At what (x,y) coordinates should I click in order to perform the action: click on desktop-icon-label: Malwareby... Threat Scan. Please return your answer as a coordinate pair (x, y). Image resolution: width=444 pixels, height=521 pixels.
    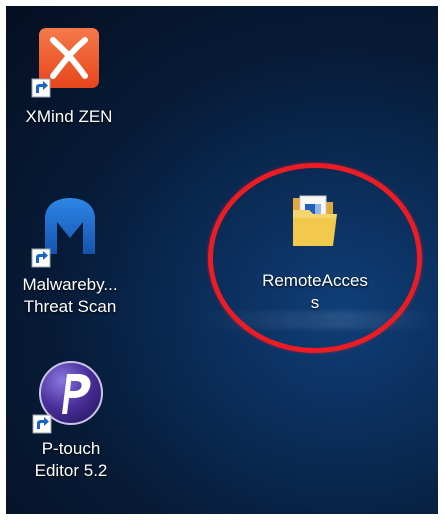
    Looking at the image, I should click on (70, 296).